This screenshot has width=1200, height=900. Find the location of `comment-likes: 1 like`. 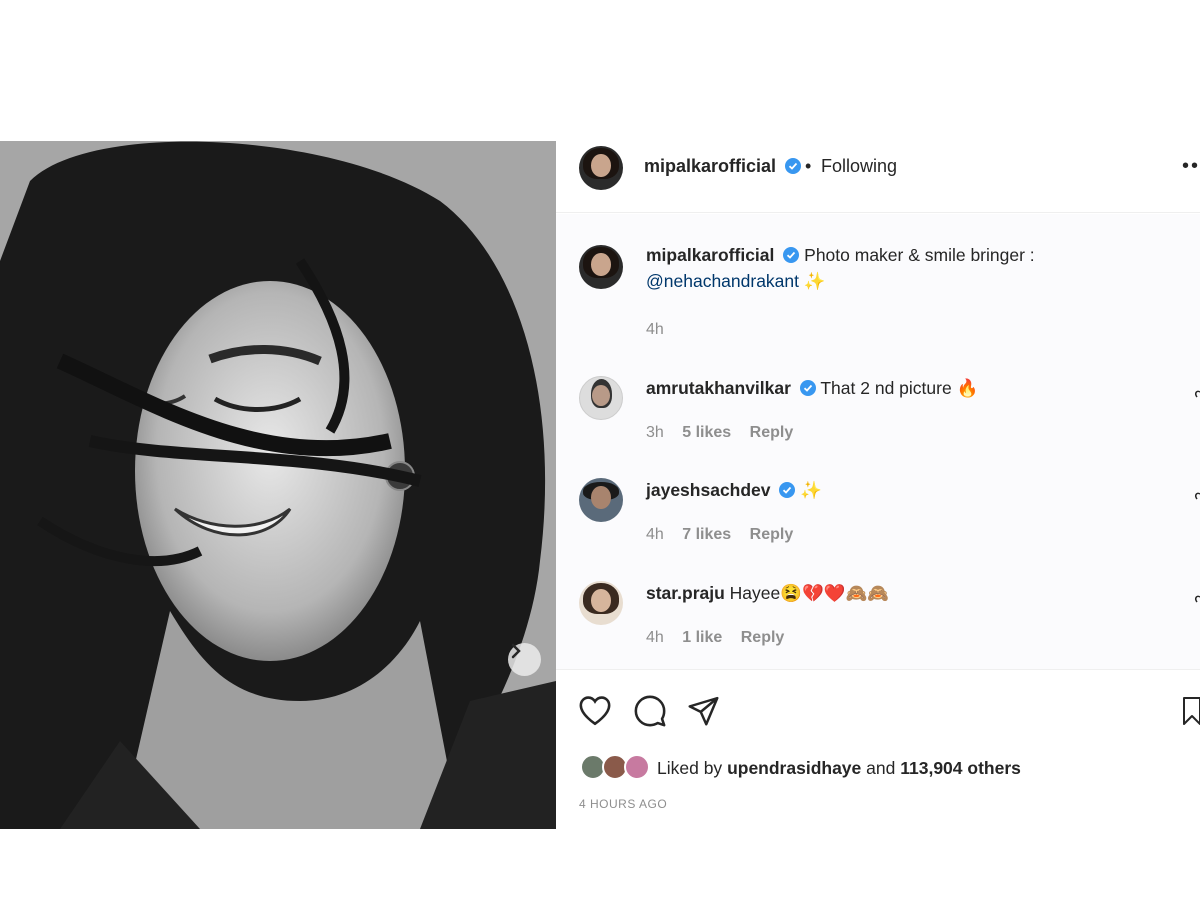

comment-likes: 1 like is located at coordinates (702, 637).